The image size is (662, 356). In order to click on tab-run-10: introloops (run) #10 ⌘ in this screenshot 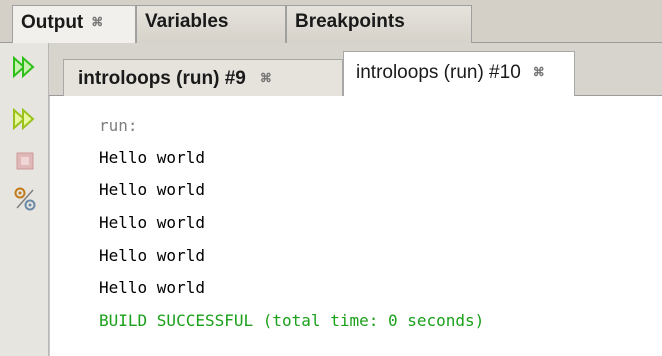, I will do `click(459, 74)`.